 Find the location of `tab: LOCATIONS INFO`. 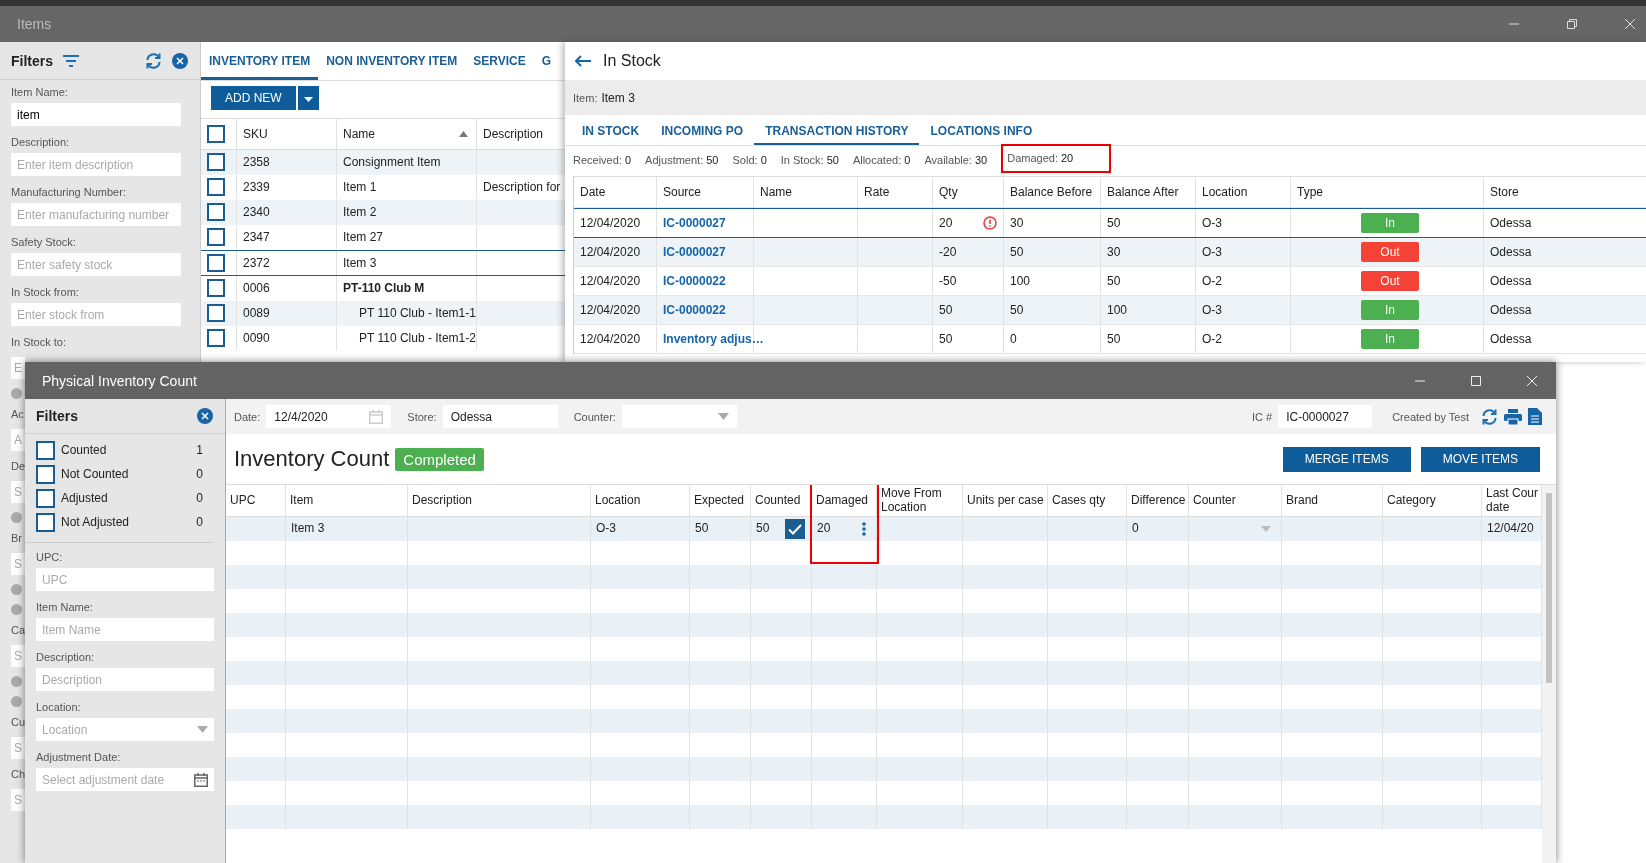

tab: LOCATIONS INFO is located at coordinates (981, 130).